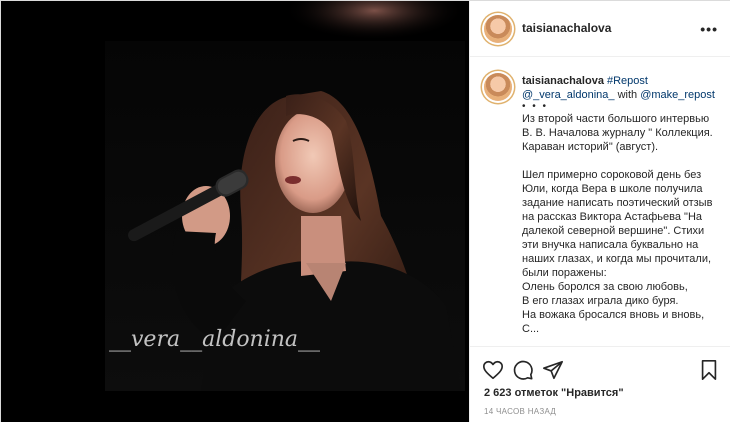  Describe the element at coordinates (535, 106) in the screenshot. I see `caption-dots: • • •` at that location.